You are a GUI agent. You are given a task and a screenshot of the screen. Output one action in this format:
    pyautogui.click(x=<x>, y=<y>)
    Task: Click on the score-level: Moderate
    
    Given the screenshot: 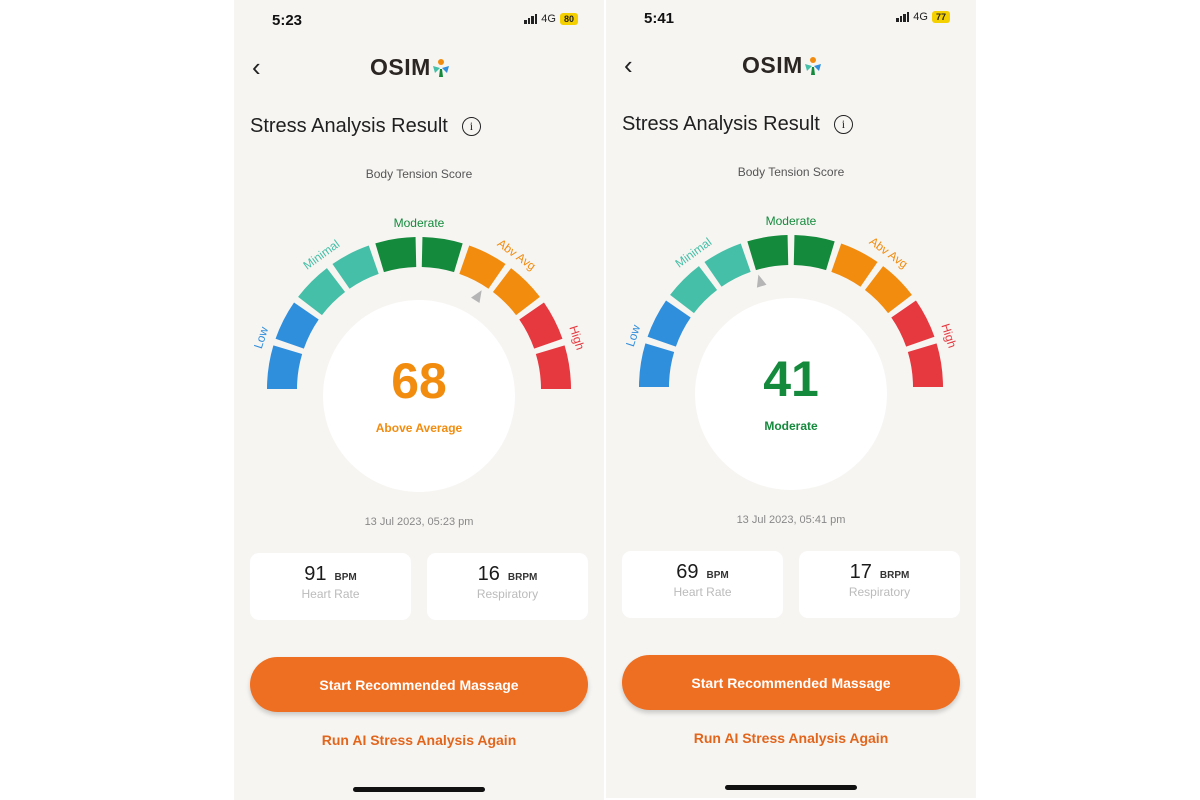 What is the action you would take?
    pyautogui.click(x=791, y=426)
    